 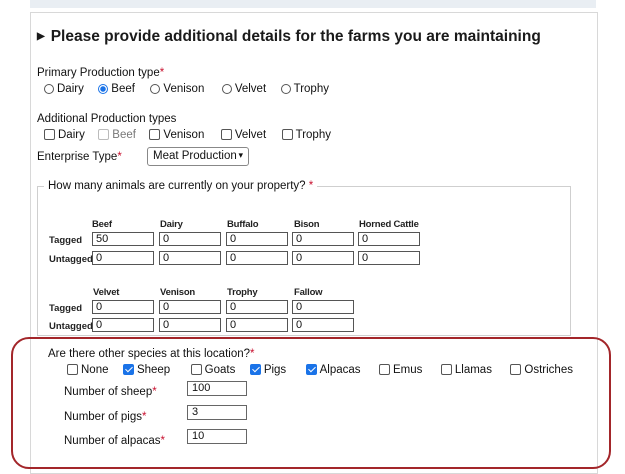 What do you see at coordinates (323, 239) in the screenshot?
I see `input-tagged-bison: 0` at bounding box center [323, 239].